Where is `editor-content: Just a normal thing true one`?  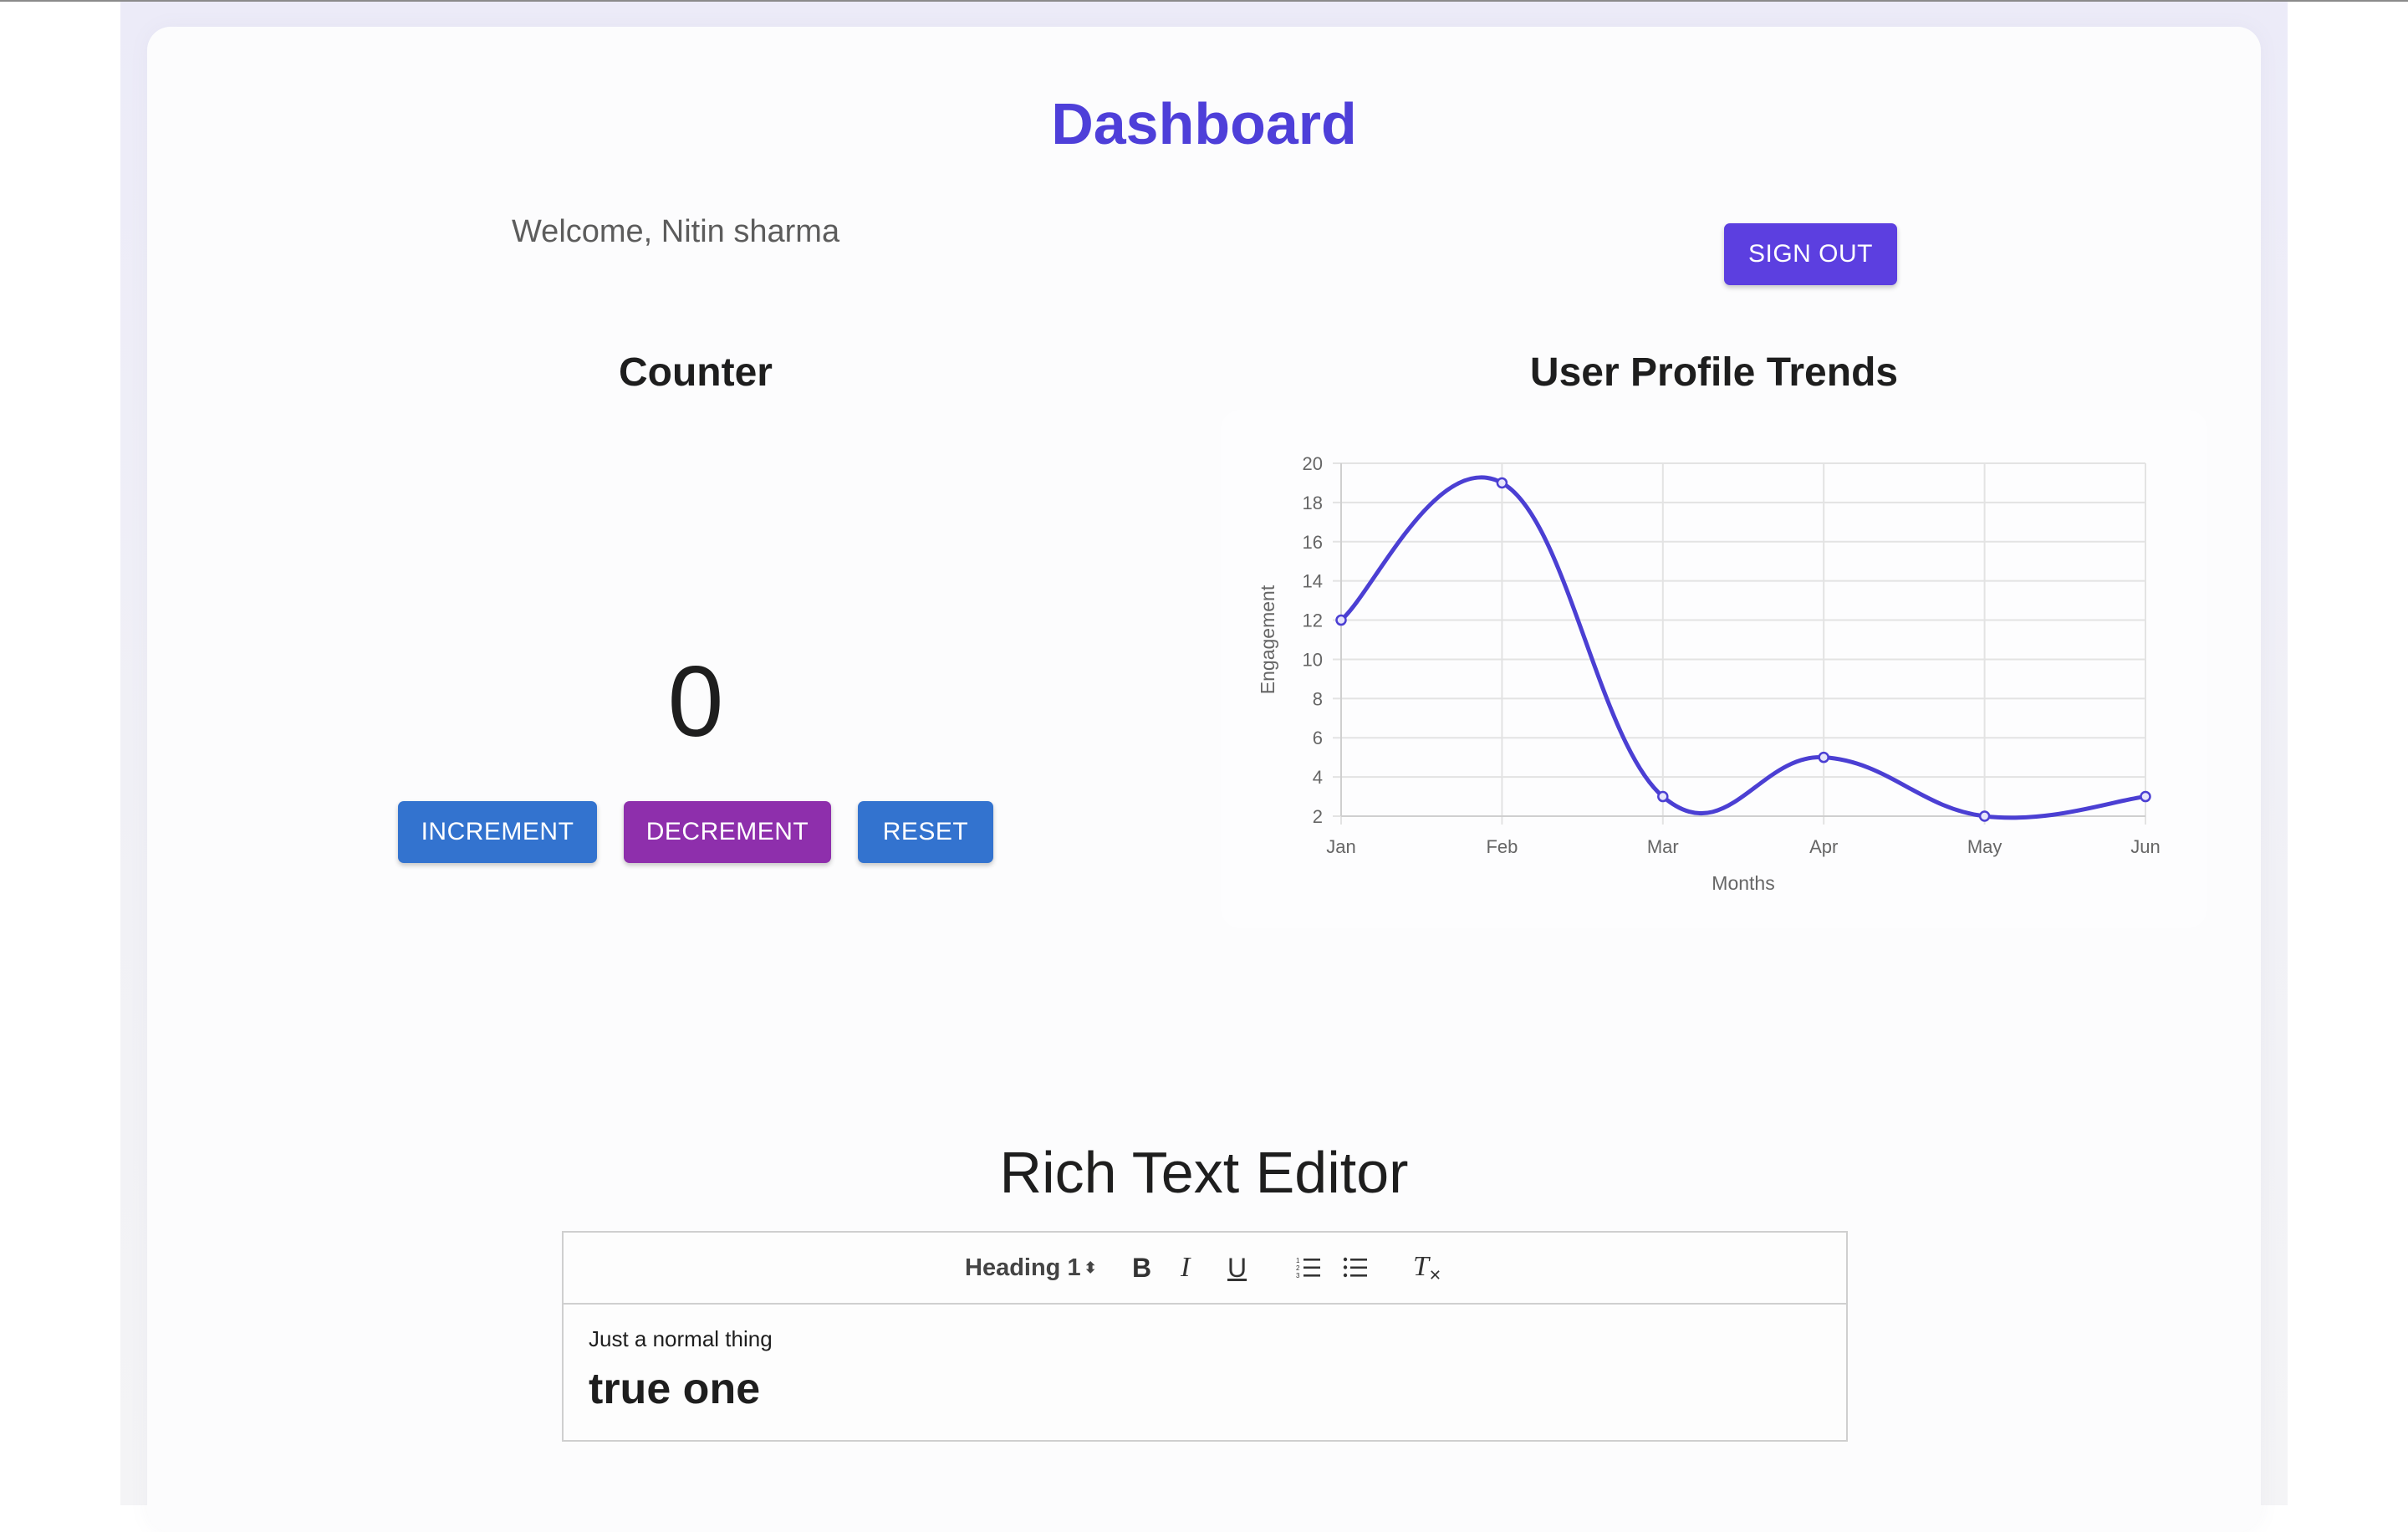
editor-content: Just a normal thing true one is located at coordinates (681, 1370).